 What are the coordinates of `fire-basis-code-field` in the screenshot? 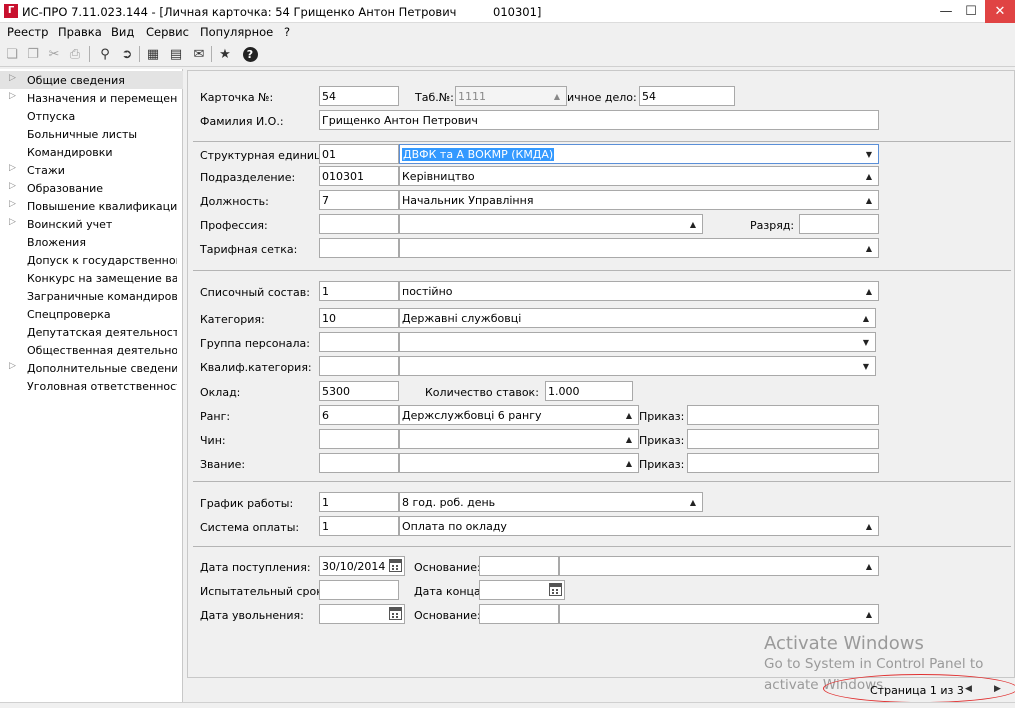 It's located at (519, 614).